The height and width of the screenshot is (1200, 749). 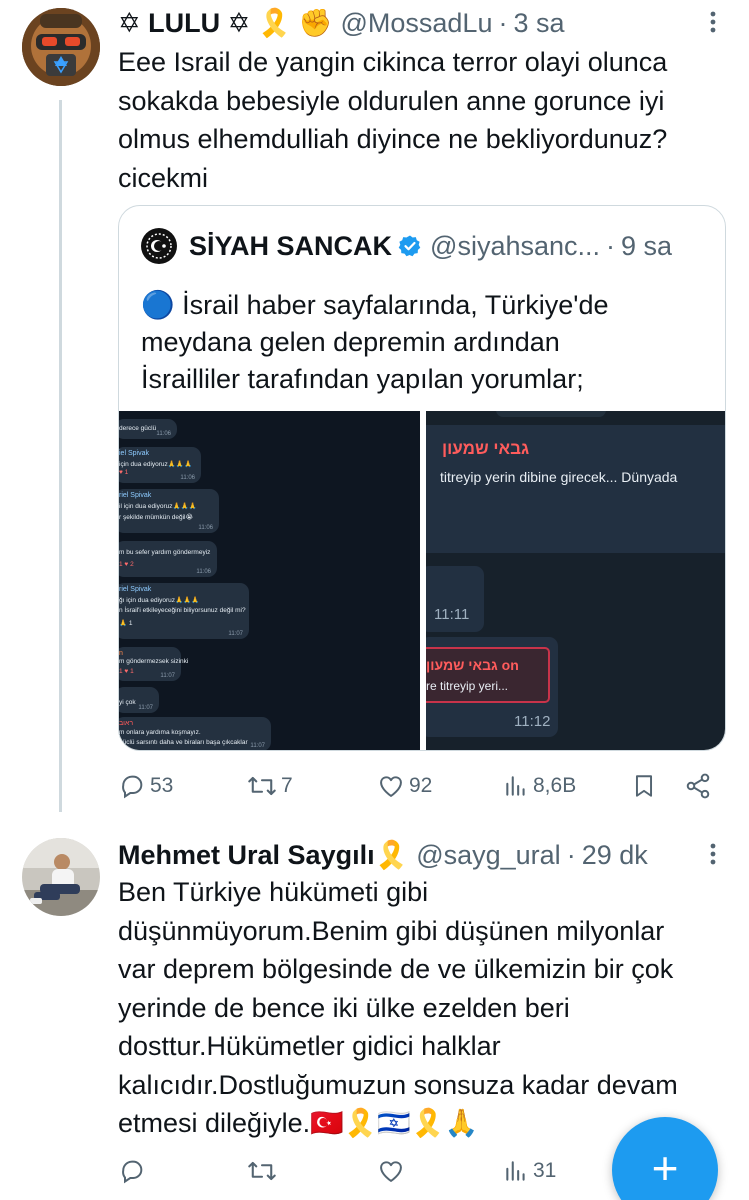 I want to click on chat-bubble: גבאי שמעון on re titreyip yeri... 11:12, so click(x=492, y=687).